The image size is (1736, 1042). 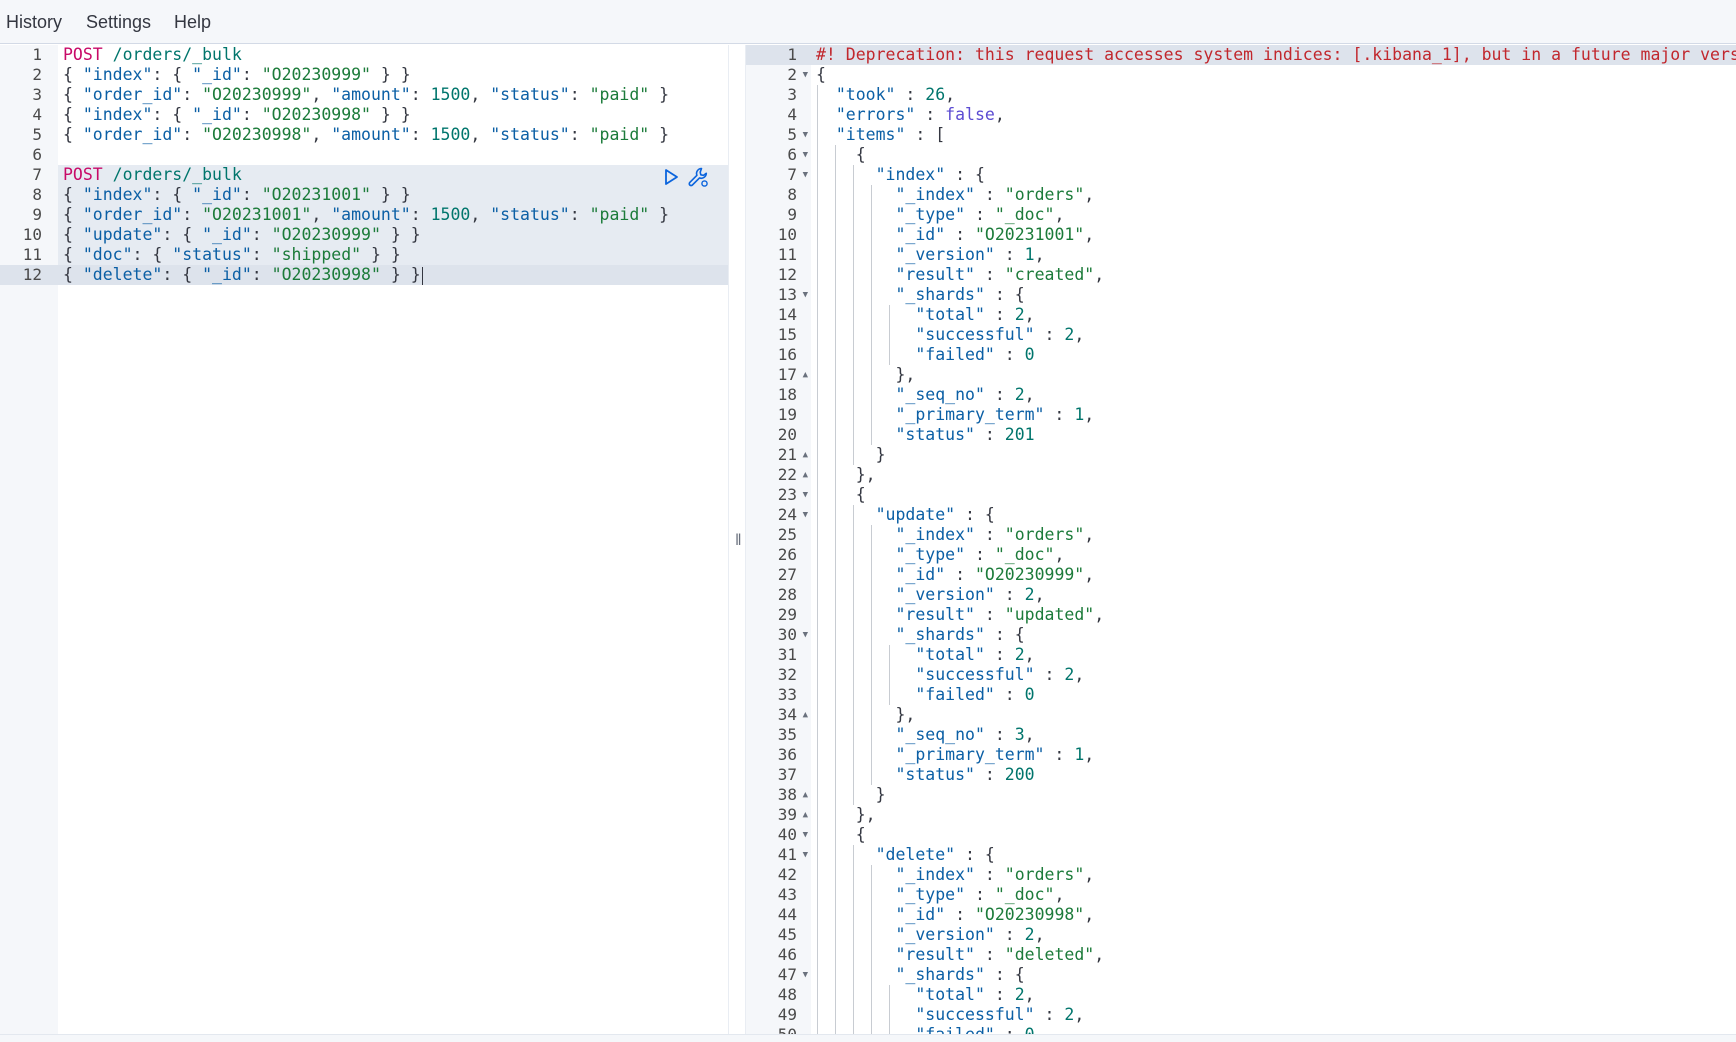 I want to click on resize-handle-icon: ‖, so click(x=738, y=541).